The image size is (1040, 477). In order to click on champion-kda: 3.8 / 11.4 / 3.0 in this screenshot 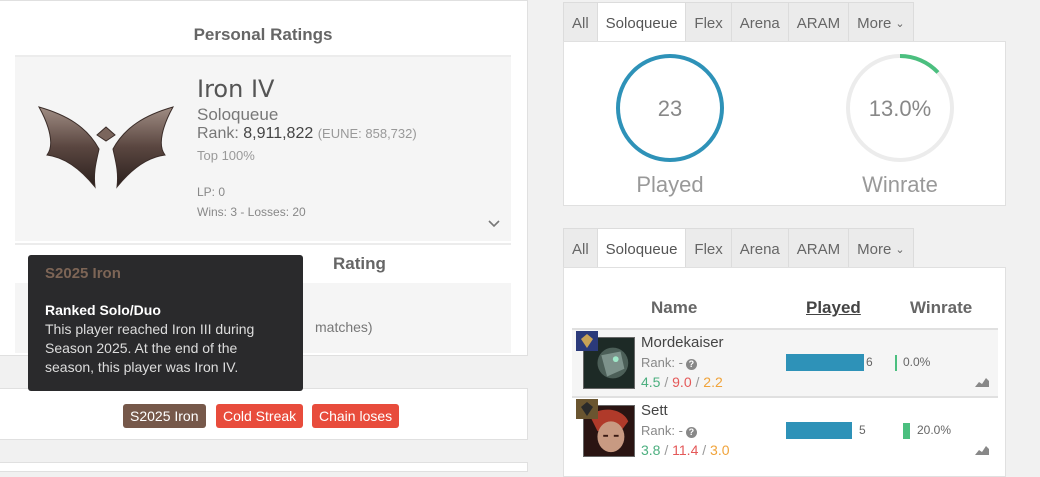, I will do `click(685, 450)`.